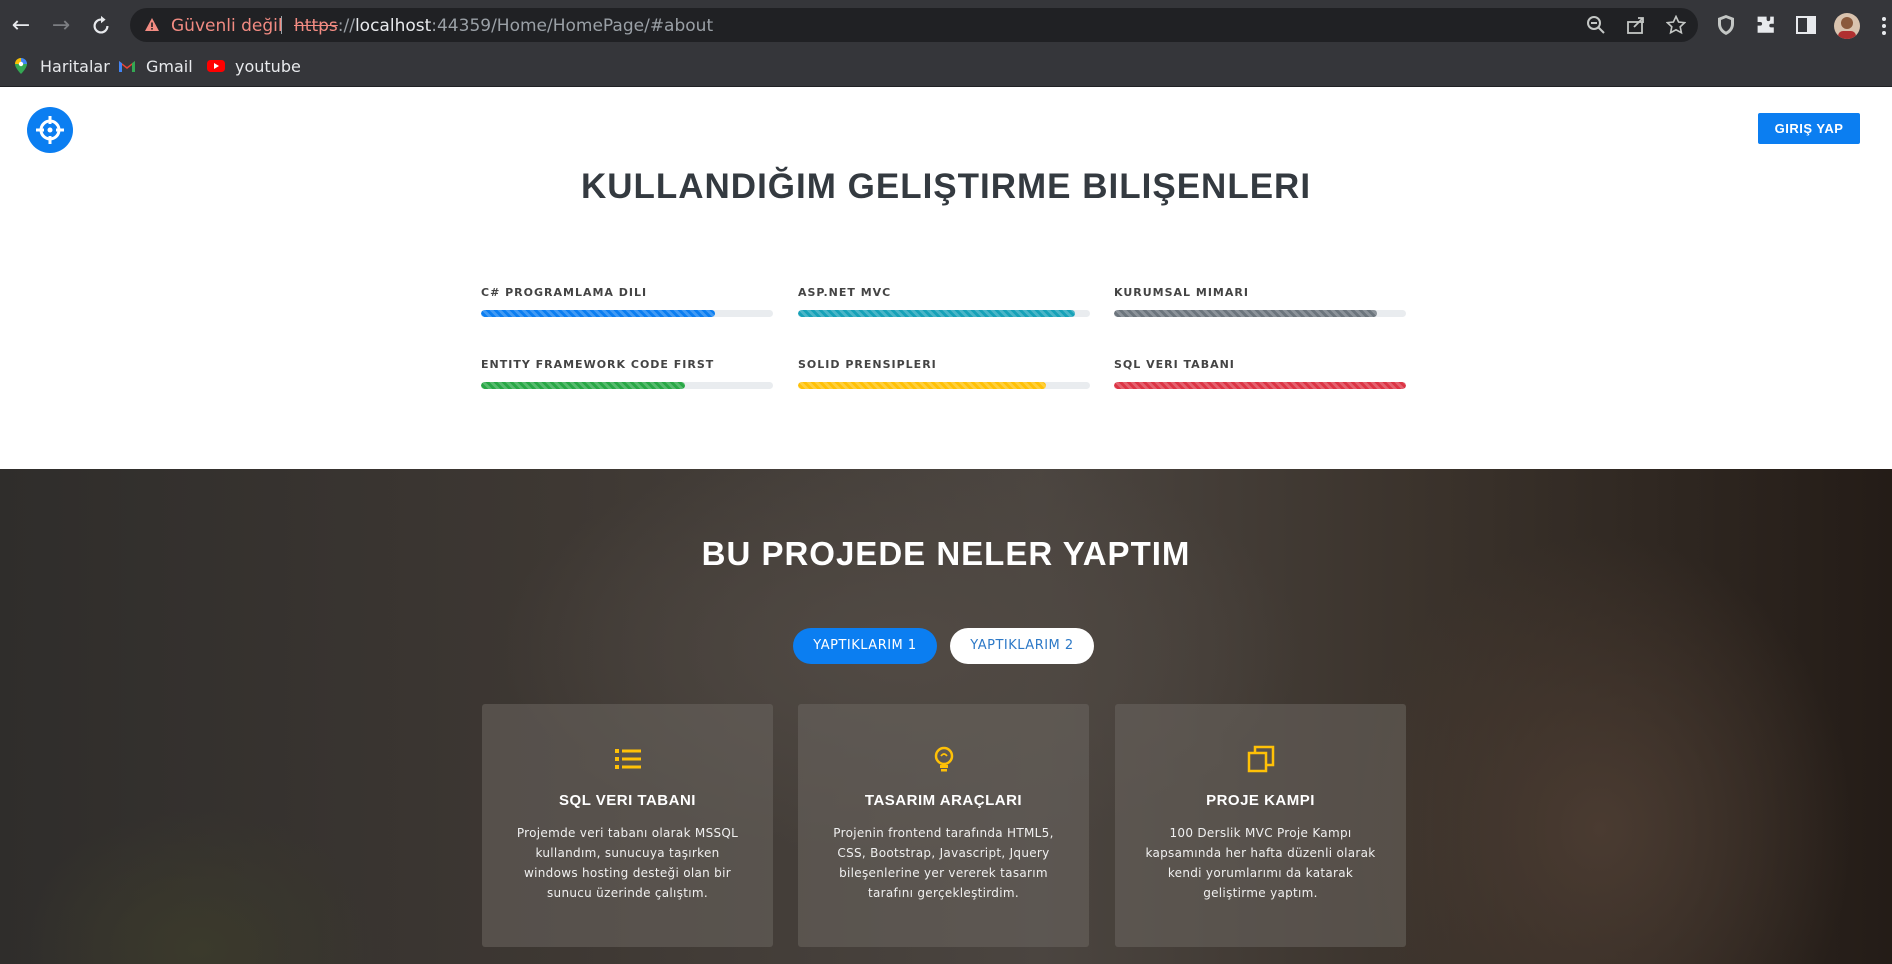 Image resolution: width=1892 pixels, height=964 pixels. I want to click on avatar-icon, so click(1847, 28).